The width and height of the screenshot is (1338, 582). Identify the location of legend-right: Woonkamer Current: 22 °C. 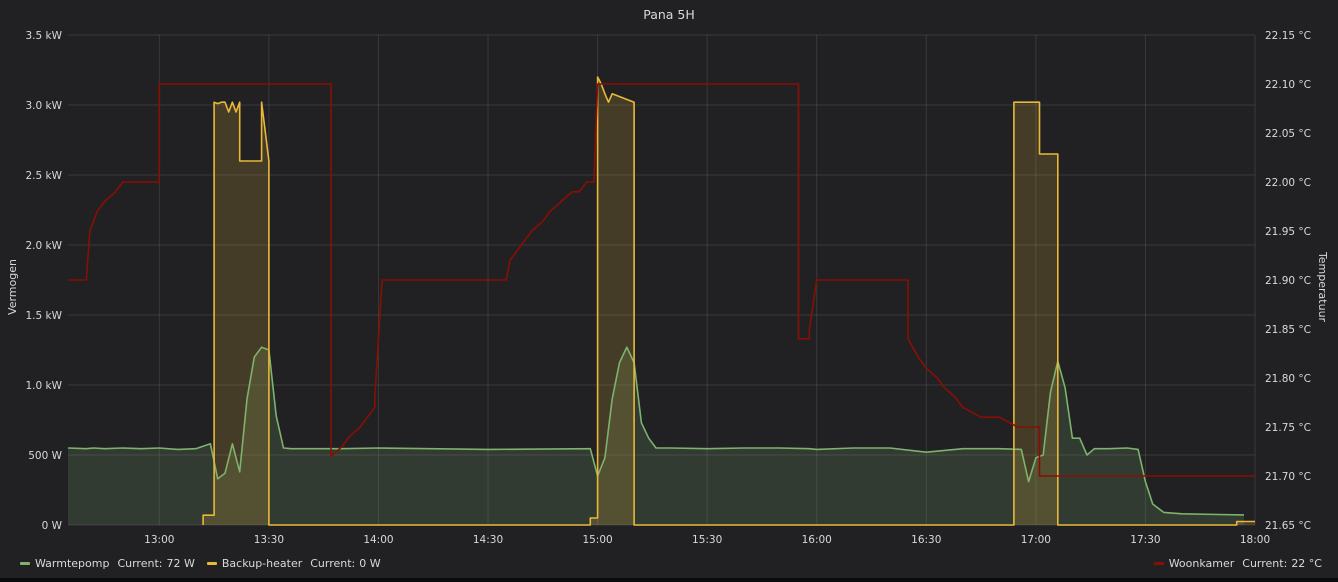
(1237, 563).